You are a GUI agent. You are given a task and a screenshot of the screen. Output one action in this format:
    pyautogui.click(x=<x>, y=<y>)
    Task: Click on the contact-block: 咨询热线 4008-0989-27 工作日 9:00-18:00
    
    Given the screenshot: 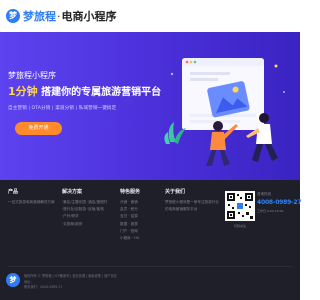 What is the action you would take?
    pyautogui.click(x=279, y=202)
    